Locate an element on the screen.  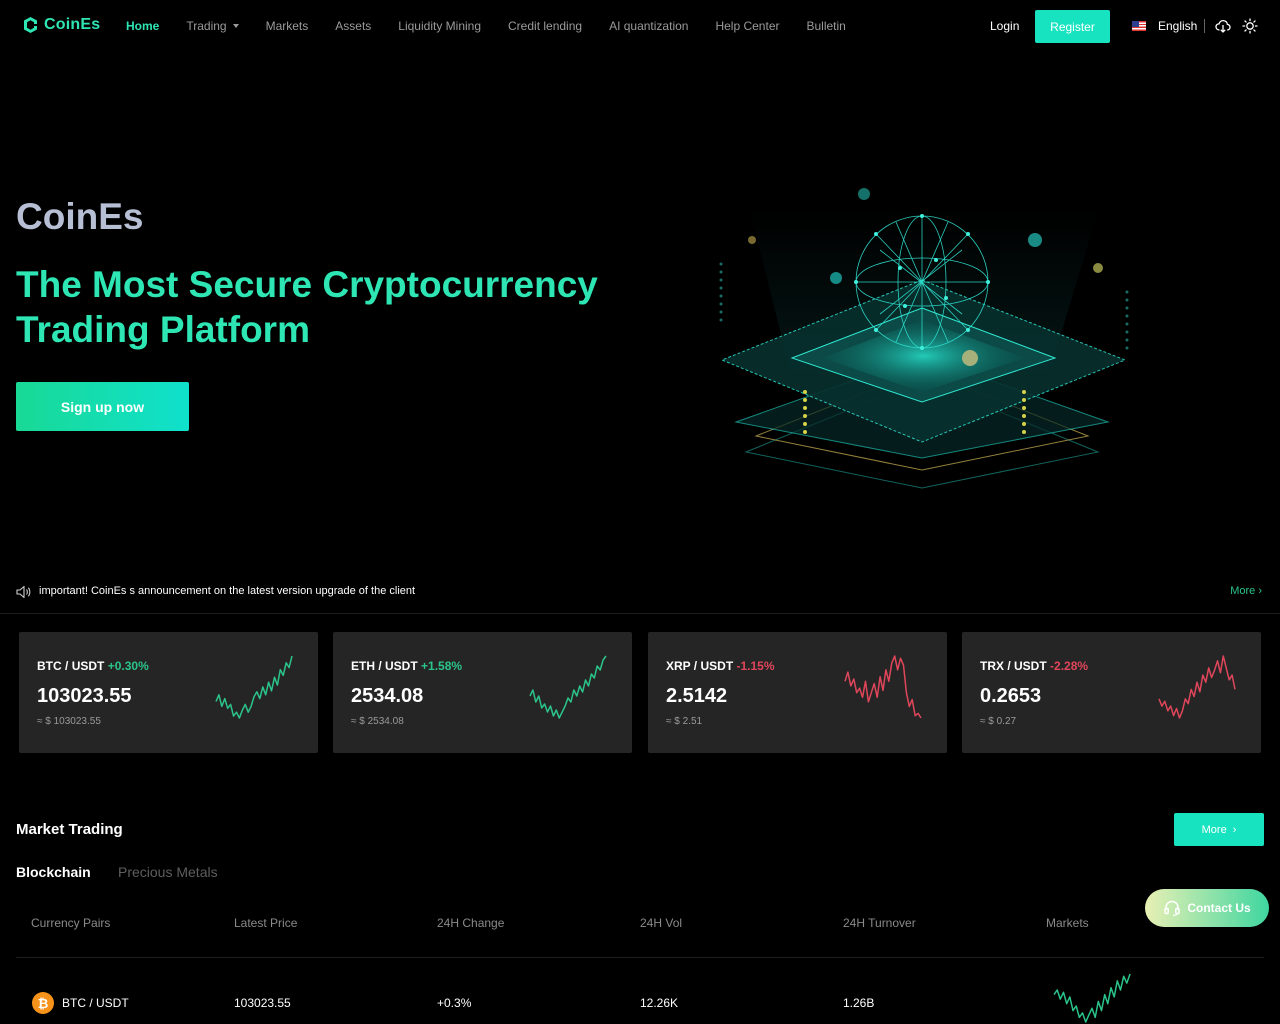
announcement-more-label: More is located at coordinates (1243, 591).